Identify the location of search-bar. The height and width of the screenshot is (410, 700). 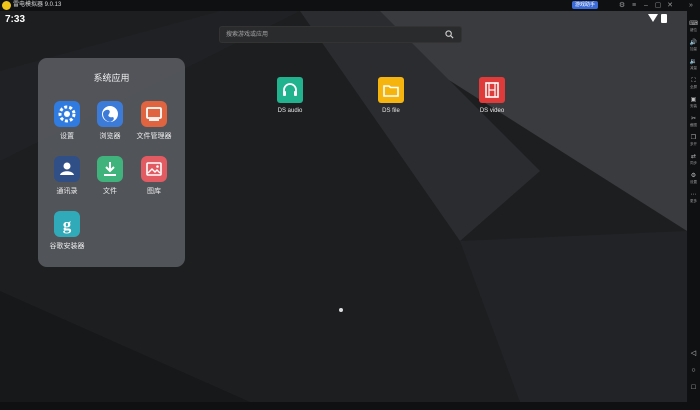
(340, 34).